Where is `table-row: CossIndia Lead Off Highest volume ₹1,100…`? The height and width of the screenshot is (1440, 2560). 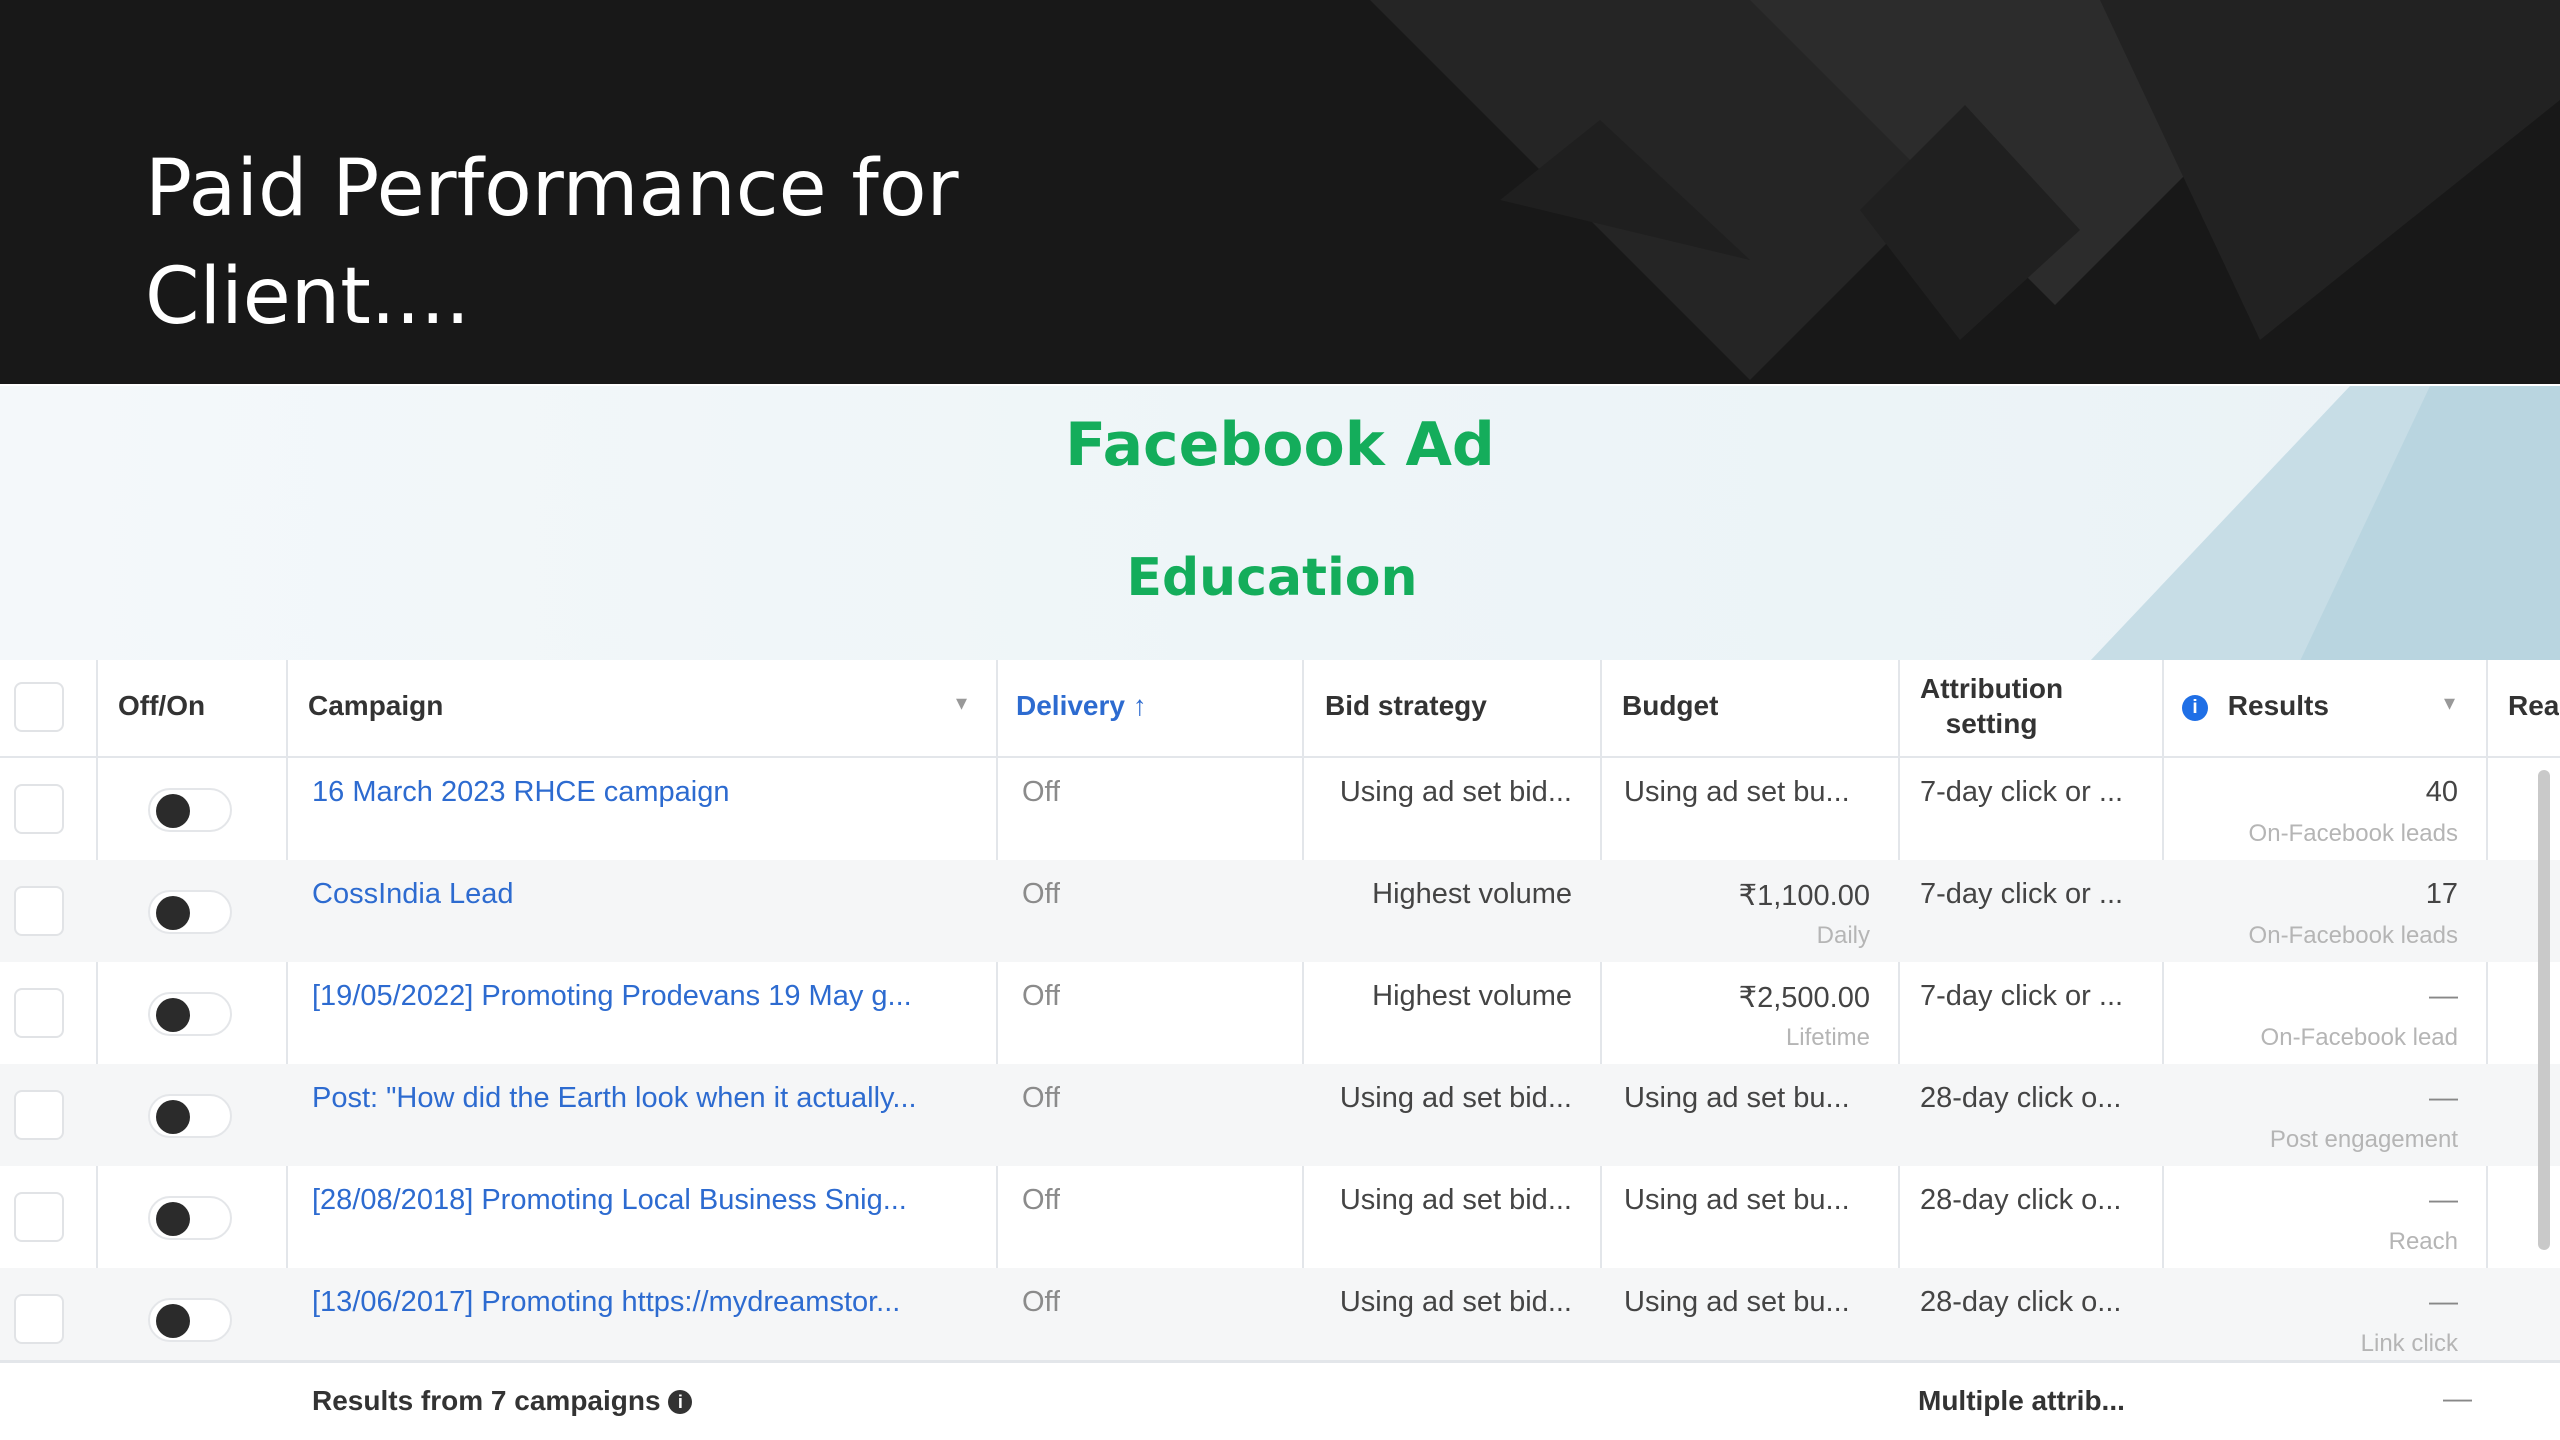 table-row: CossIndia Lead Off Highest volume ₹1,100… is located at coordinates (1280, 911).